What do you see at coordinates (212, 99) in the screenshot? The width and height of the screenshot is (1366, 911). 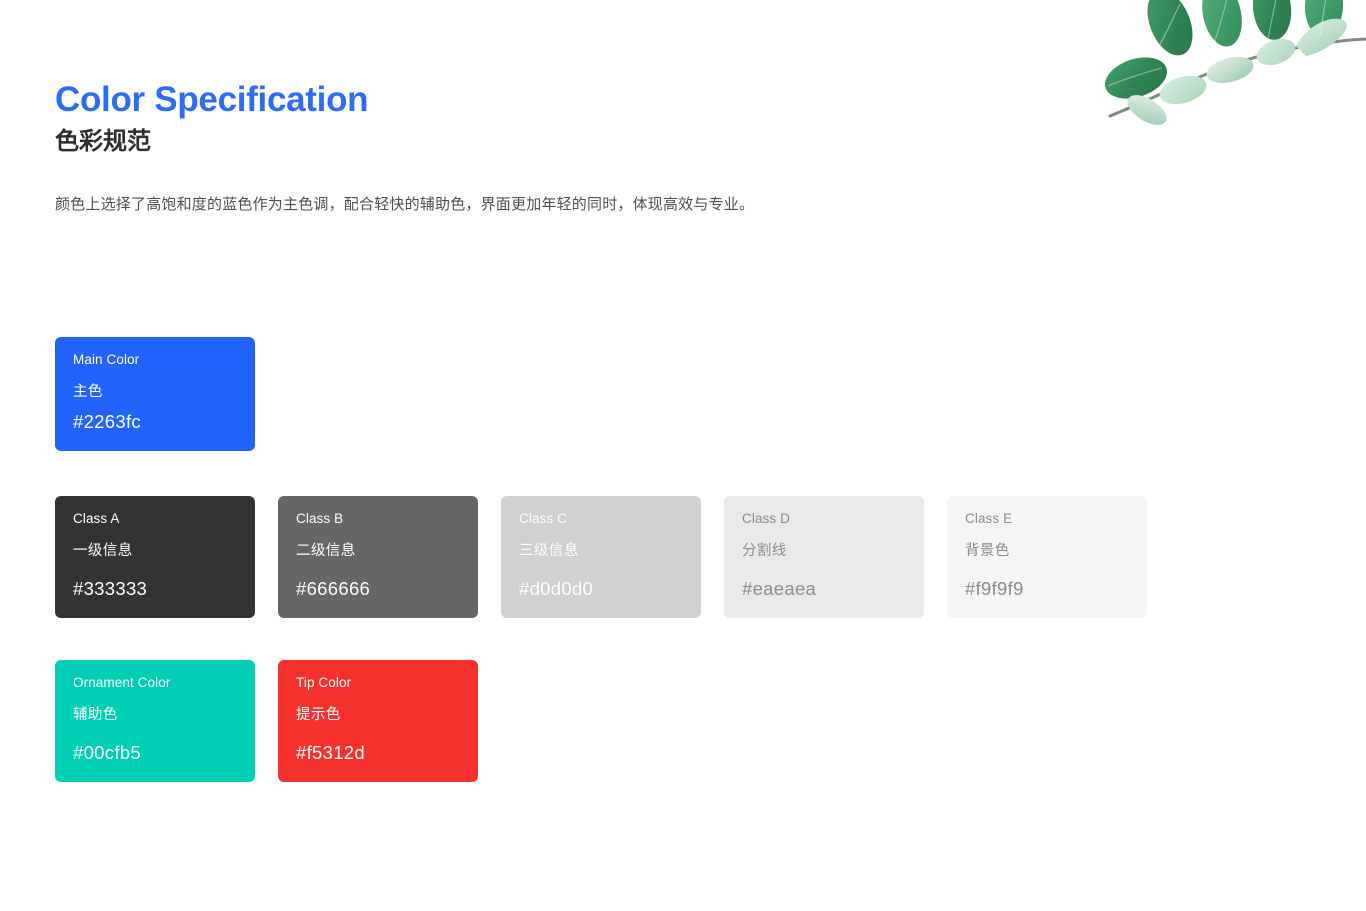 I see `page-title: Color Specification` at bounding box center [212, 99].